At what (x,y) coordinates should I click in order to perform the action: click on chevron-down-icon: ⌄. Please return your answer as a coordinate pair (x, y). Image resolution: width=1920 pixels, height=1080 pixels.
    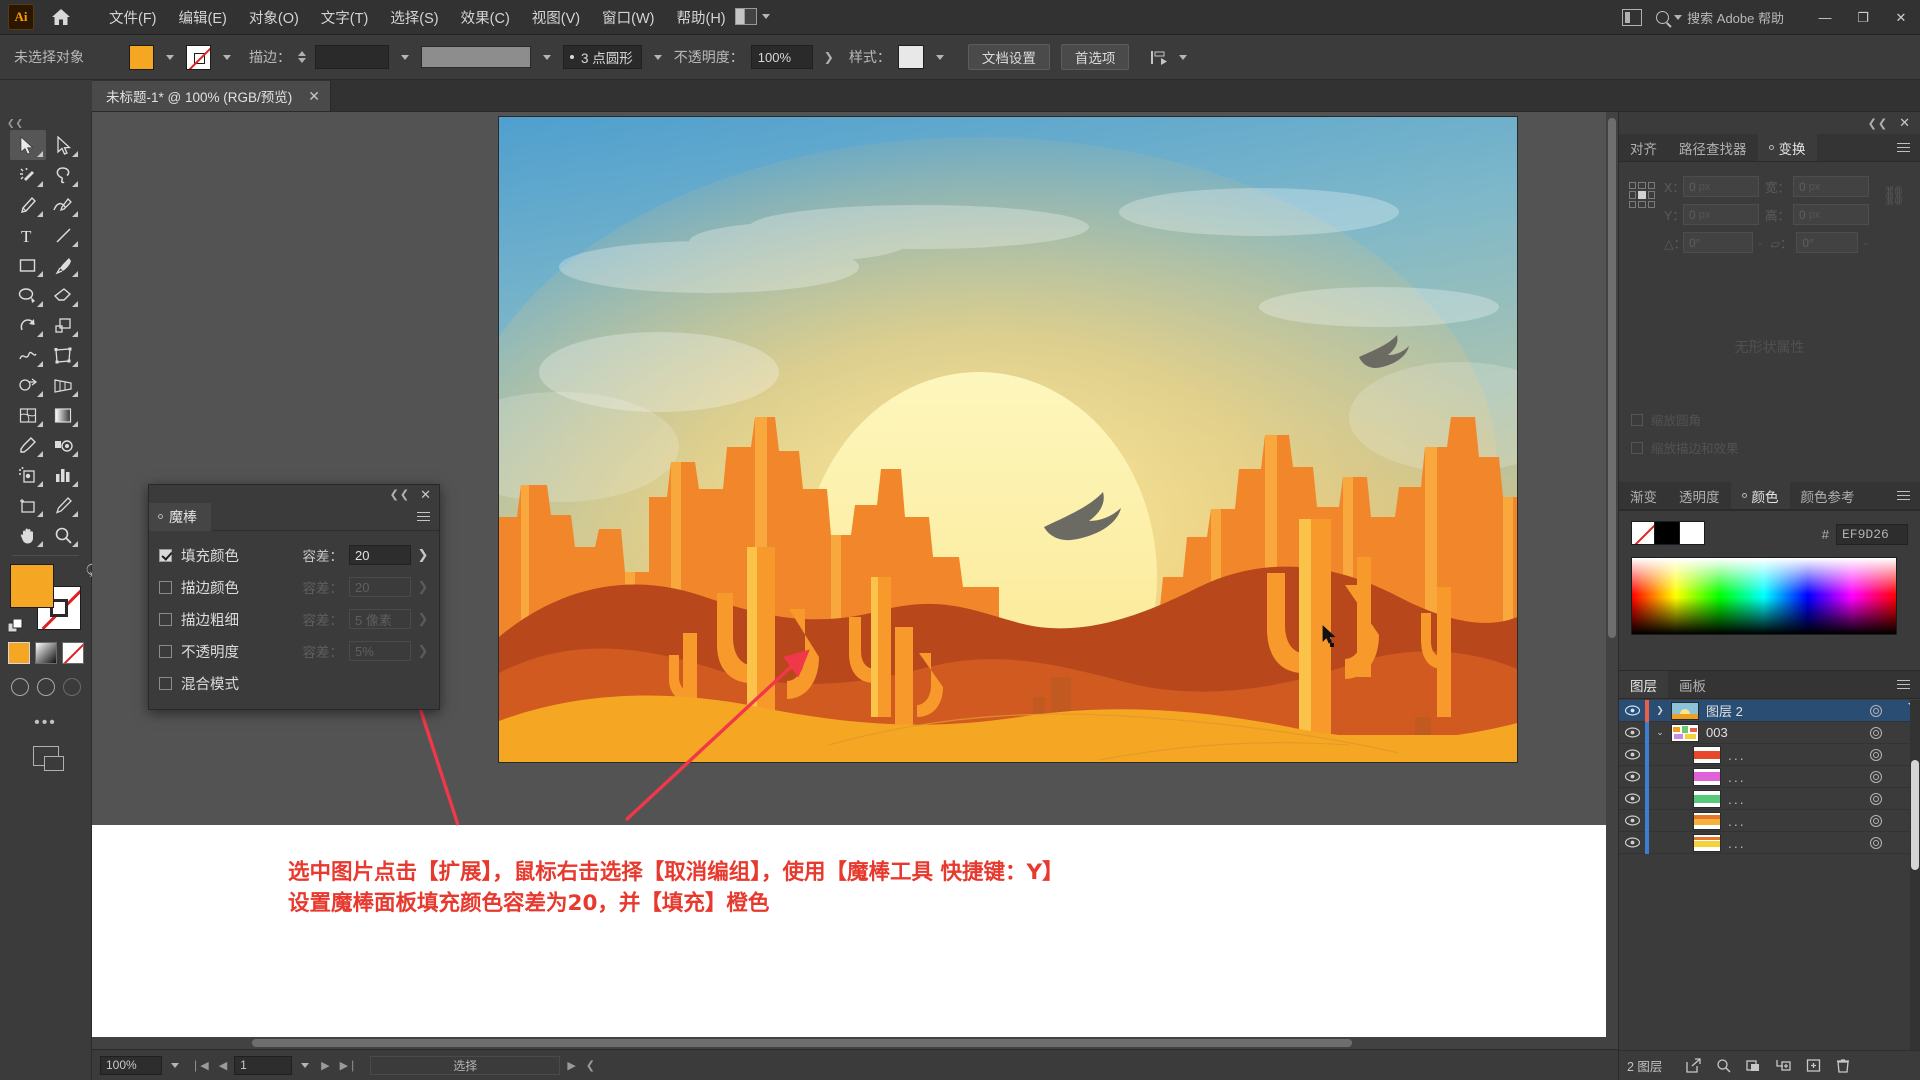
    Looking at the image, I should click on (1760, 242).